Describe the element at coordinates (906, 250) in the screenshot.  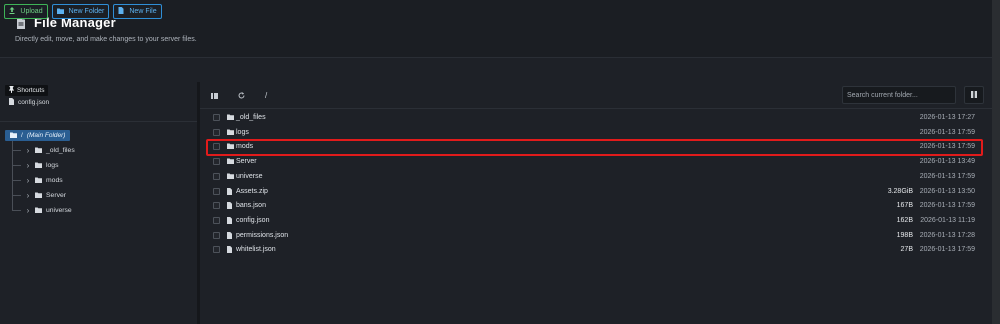
I see `file-size: 27B` at that location.